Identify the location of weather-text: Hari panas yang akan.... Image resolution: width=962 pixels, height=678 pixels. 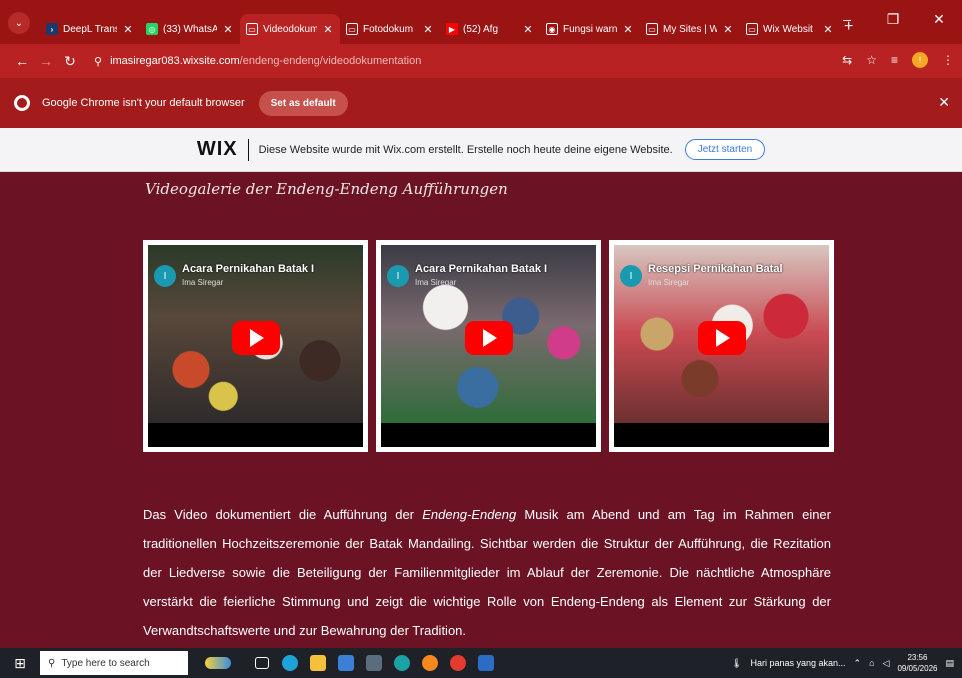
(797, 663).